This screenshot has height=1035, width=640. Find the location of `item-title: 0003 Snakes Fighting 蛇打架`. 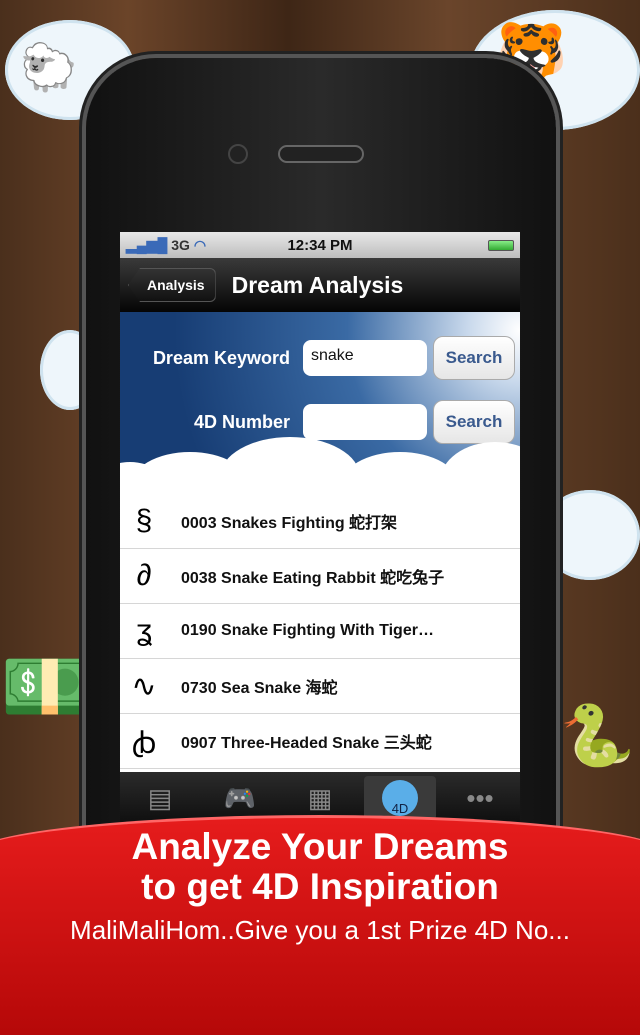

item-title: 0003 Snakes Fighting 蛇打架 is located at coordinates (289, 523).